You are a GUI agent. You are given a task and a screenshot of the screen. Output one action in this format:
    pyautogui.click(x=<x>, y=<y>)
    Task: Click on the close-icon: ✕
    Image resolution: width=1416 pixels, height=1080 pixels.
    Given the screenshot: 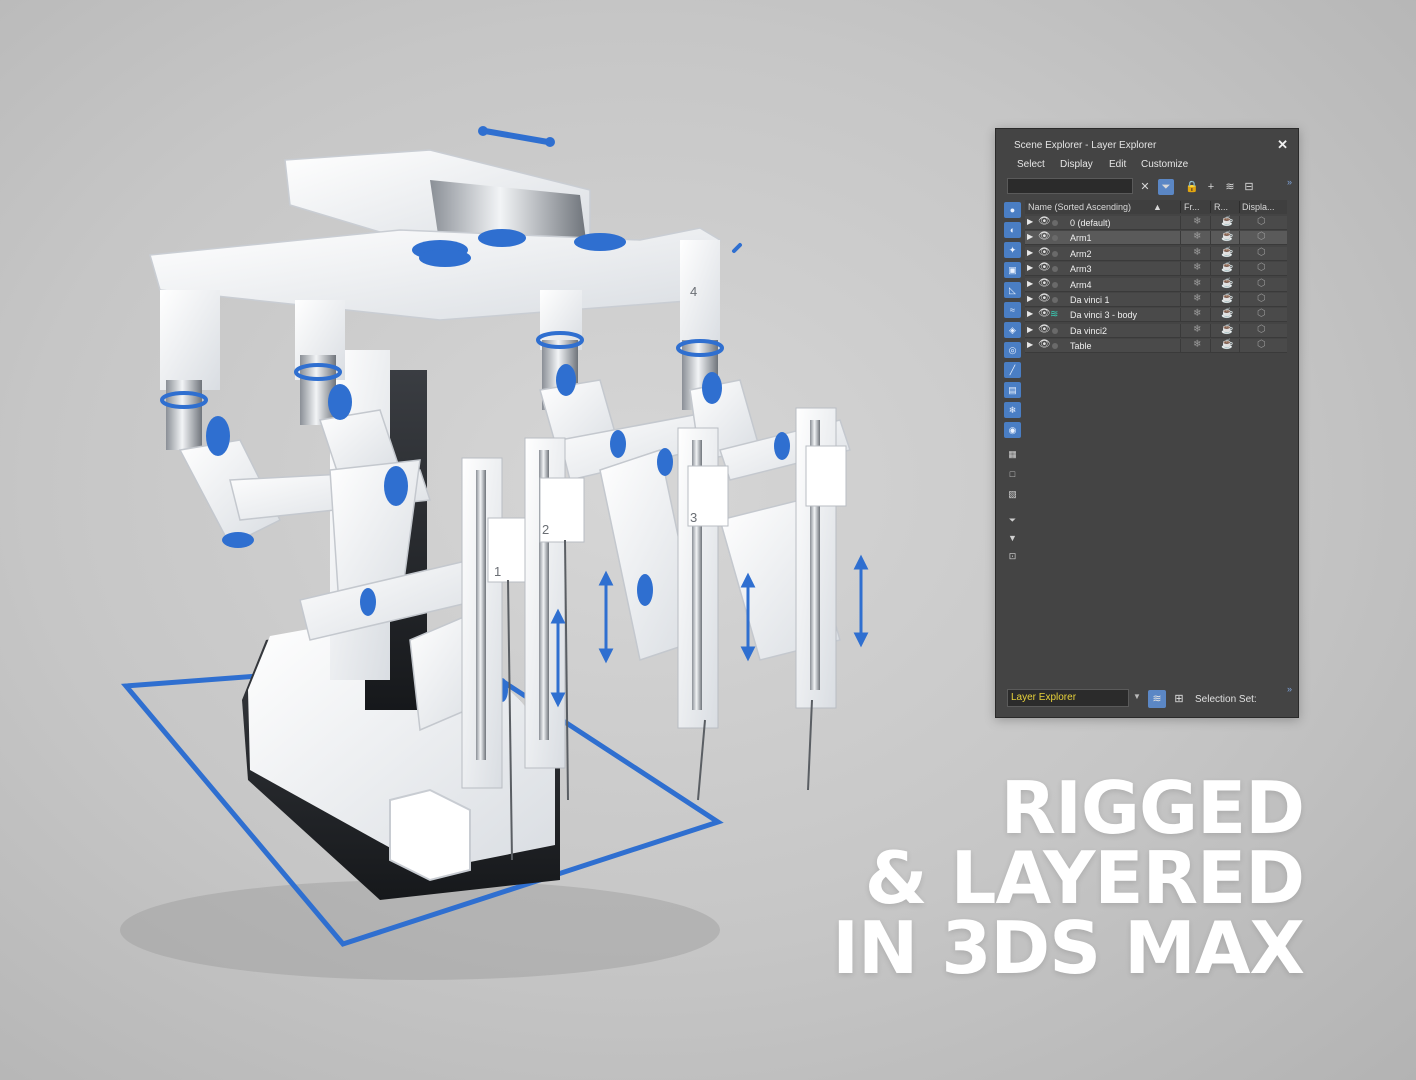 What is the action you would take?
    pyautogui.click(x=1282, y=145)
    